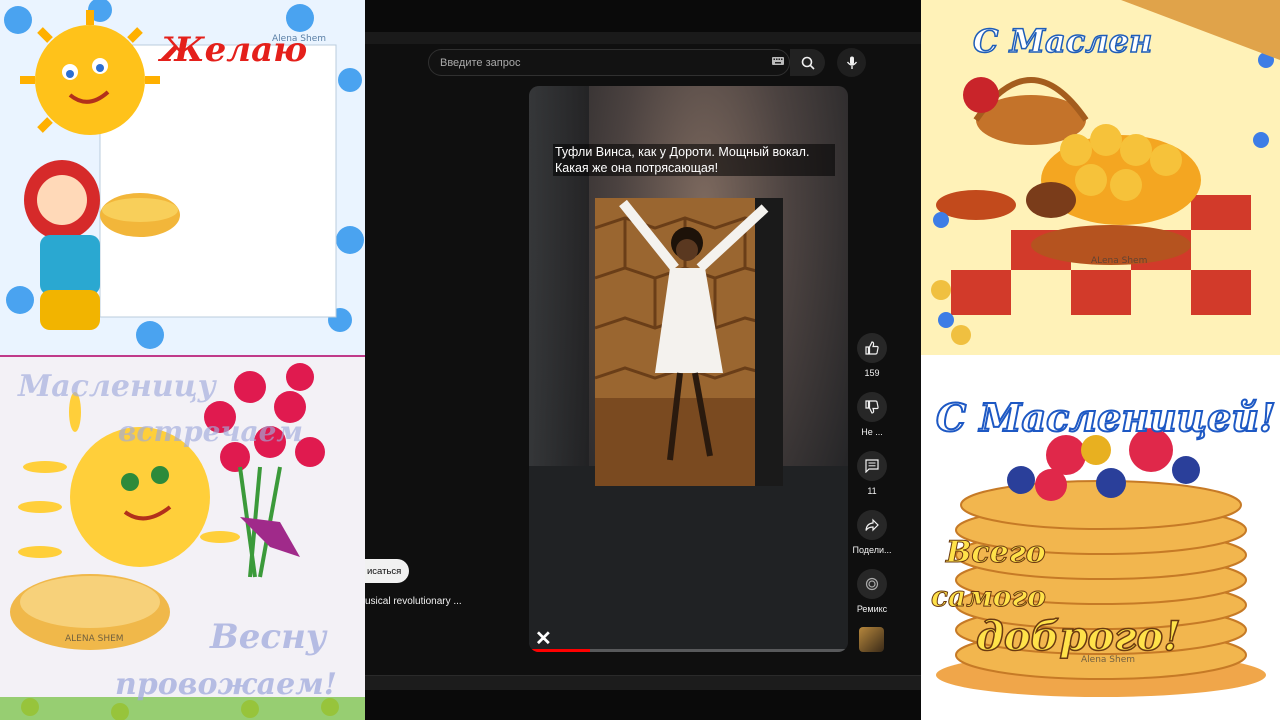 The width and height of the screenshot is (1280, 720). Describe the element at coordinates (211, 431) in the screenshot. I see `card-text-line2: встречаем` at that location.